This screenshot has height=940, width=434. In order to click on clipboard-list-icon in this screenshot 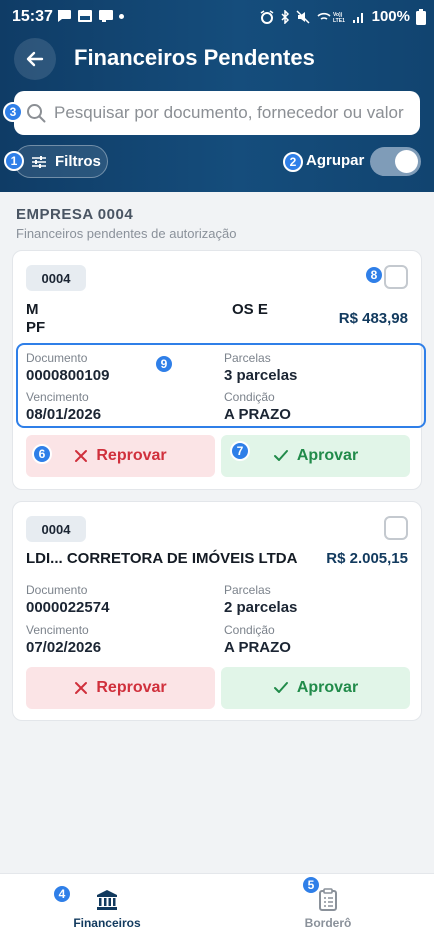, I will do `click(328, 899)`.